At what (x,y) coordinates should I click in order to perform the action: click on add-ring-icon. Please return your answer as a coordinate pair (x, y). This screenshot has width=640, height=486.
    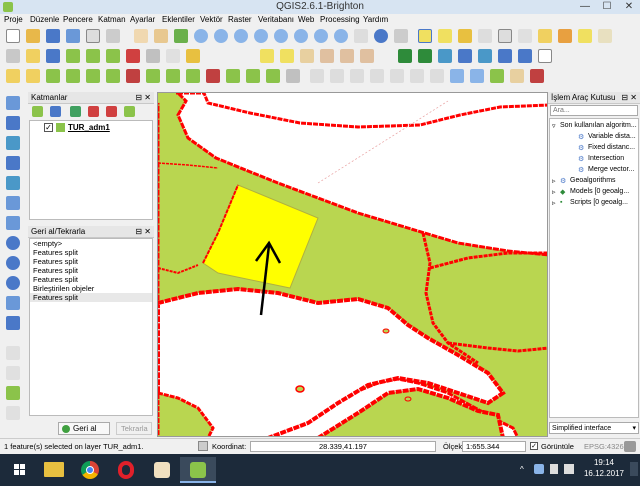
    Looking at the image, I should click on (73, 76).